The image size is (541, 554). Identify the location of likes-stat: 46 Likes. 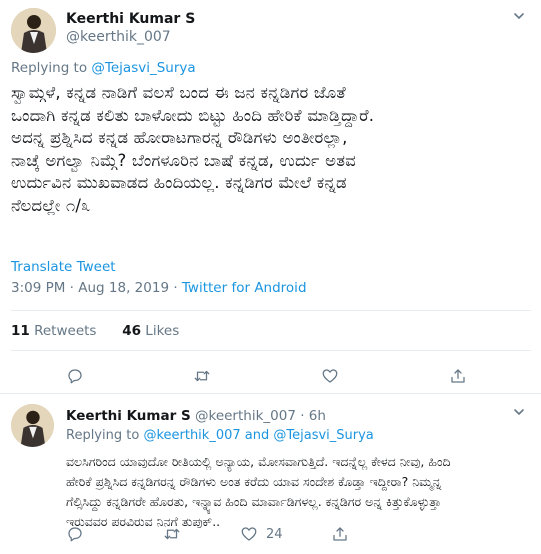
(150, 331).